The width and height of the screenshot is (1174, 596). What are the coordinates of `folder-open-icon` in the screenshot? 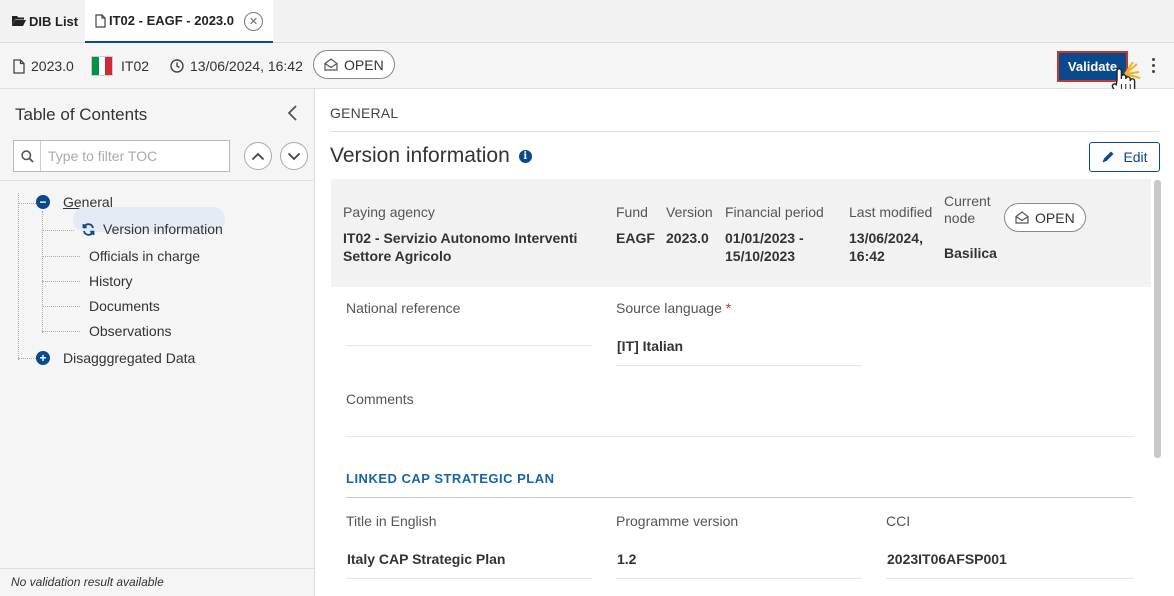 It's located at (19, 21).